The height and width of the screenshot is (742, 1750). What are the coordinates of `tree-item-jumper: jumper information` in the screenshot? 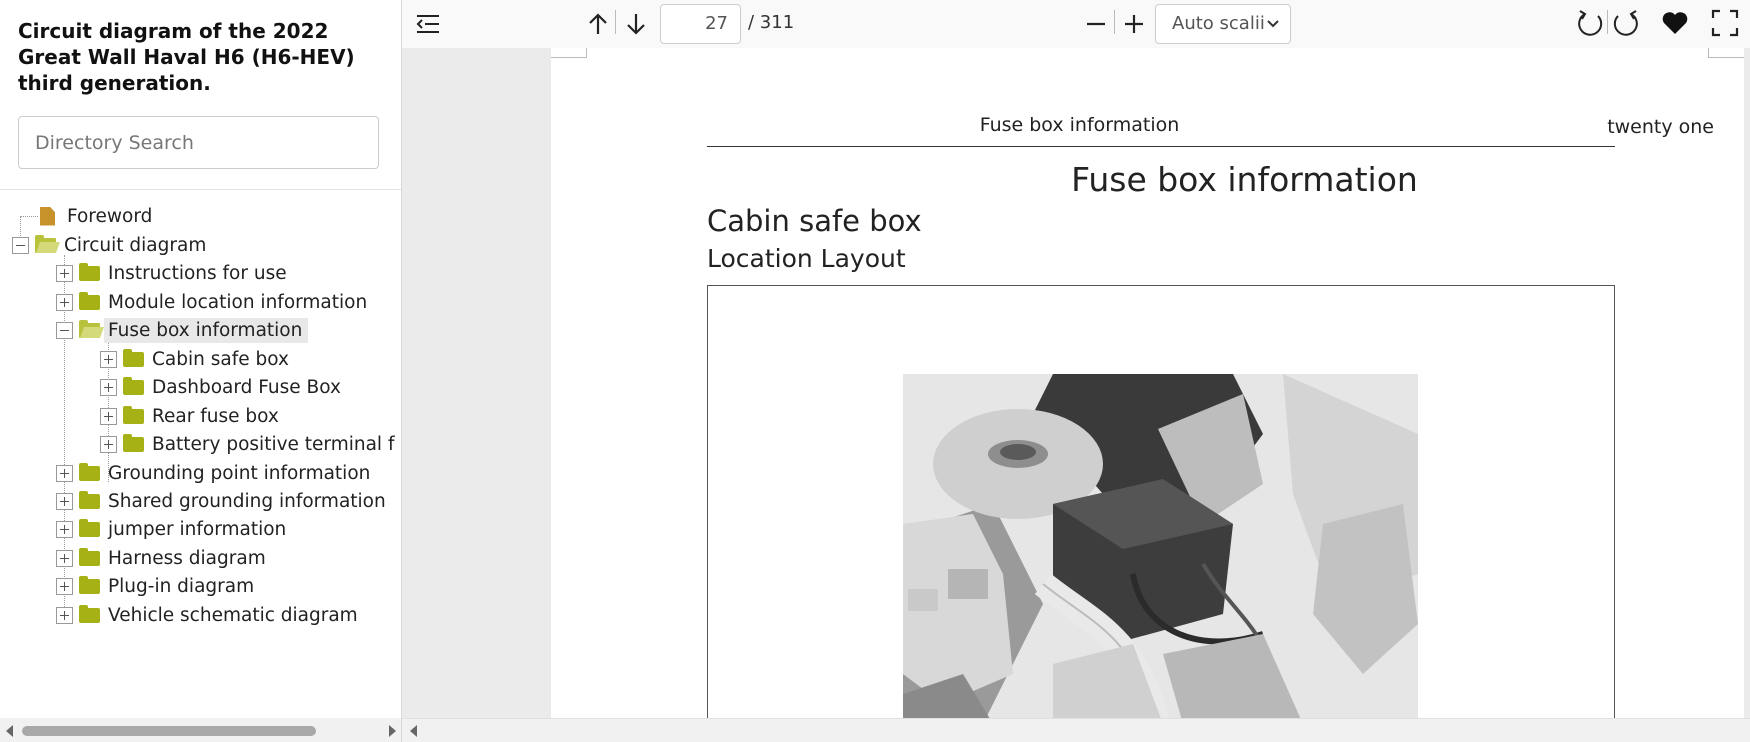 It's located at (174, 529).